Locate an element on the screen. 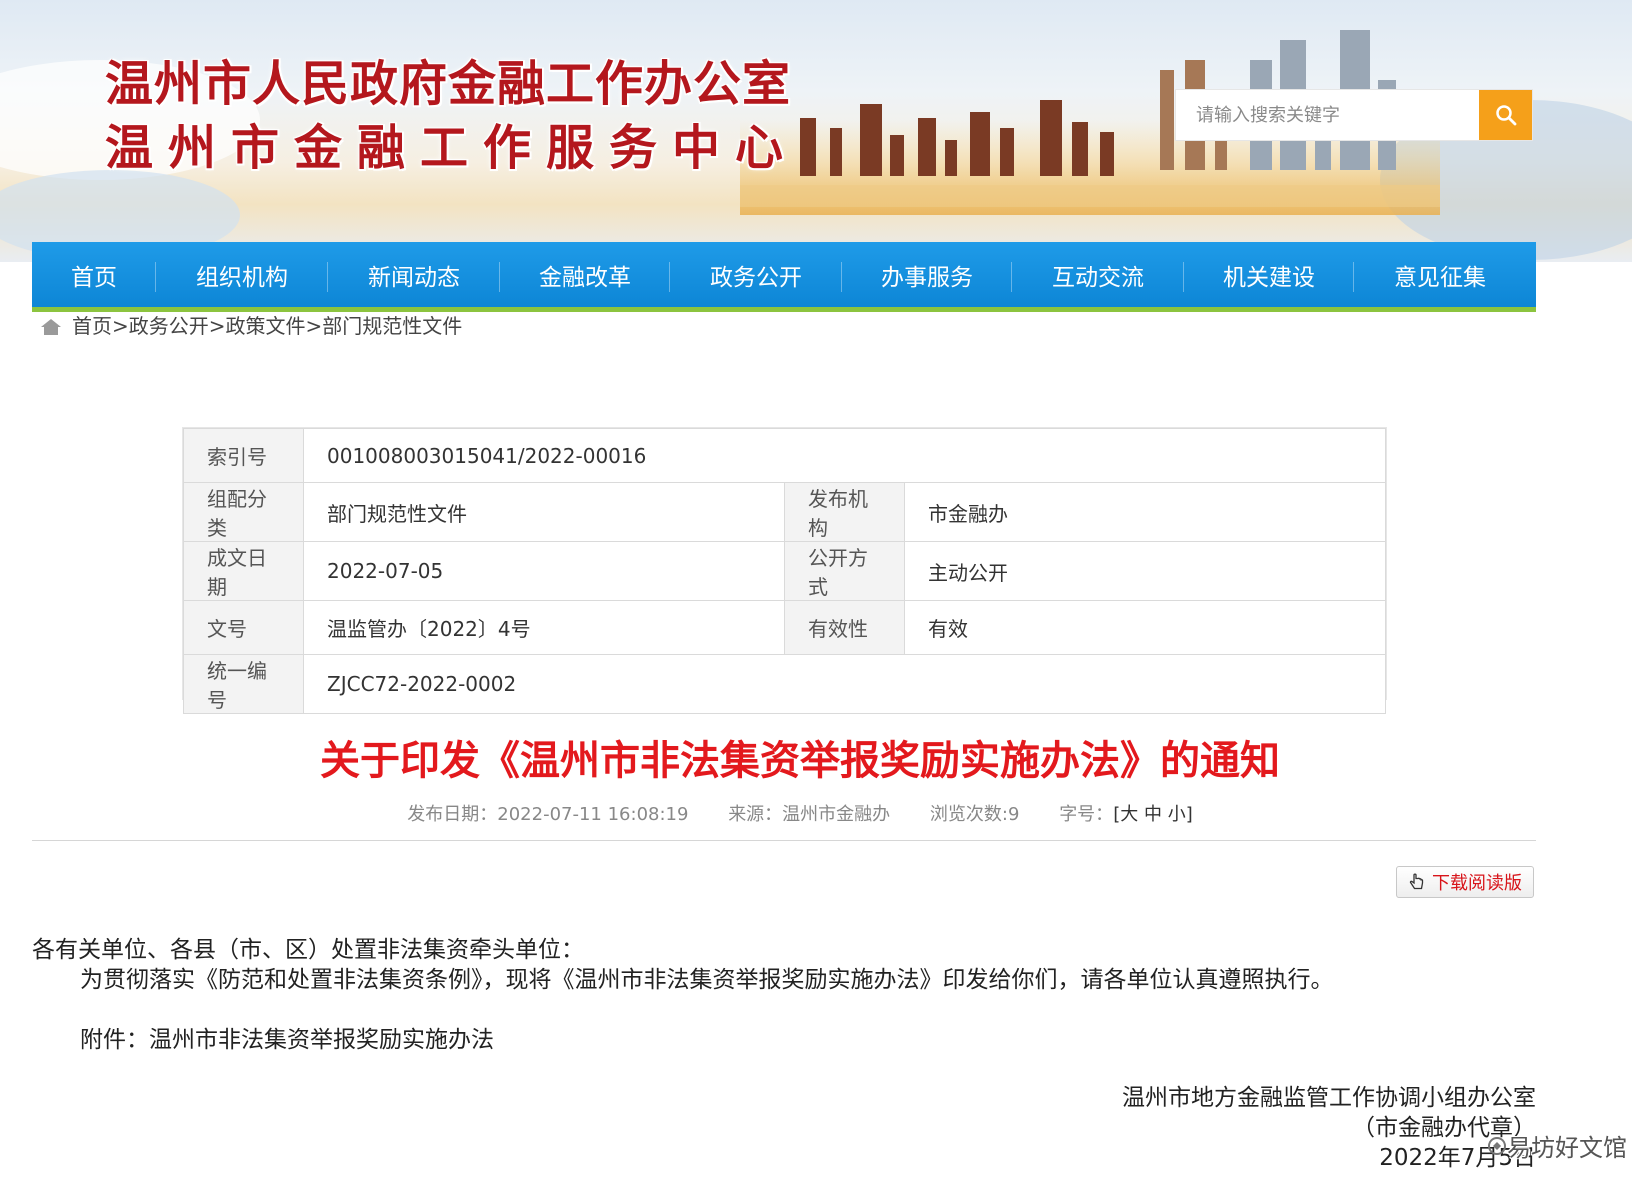 The width and height of the screenshot is (1632, 1177). attachment-link: 附件：温州市非法集资举报奖励实施办法 is located at coordinates (287, 1037).